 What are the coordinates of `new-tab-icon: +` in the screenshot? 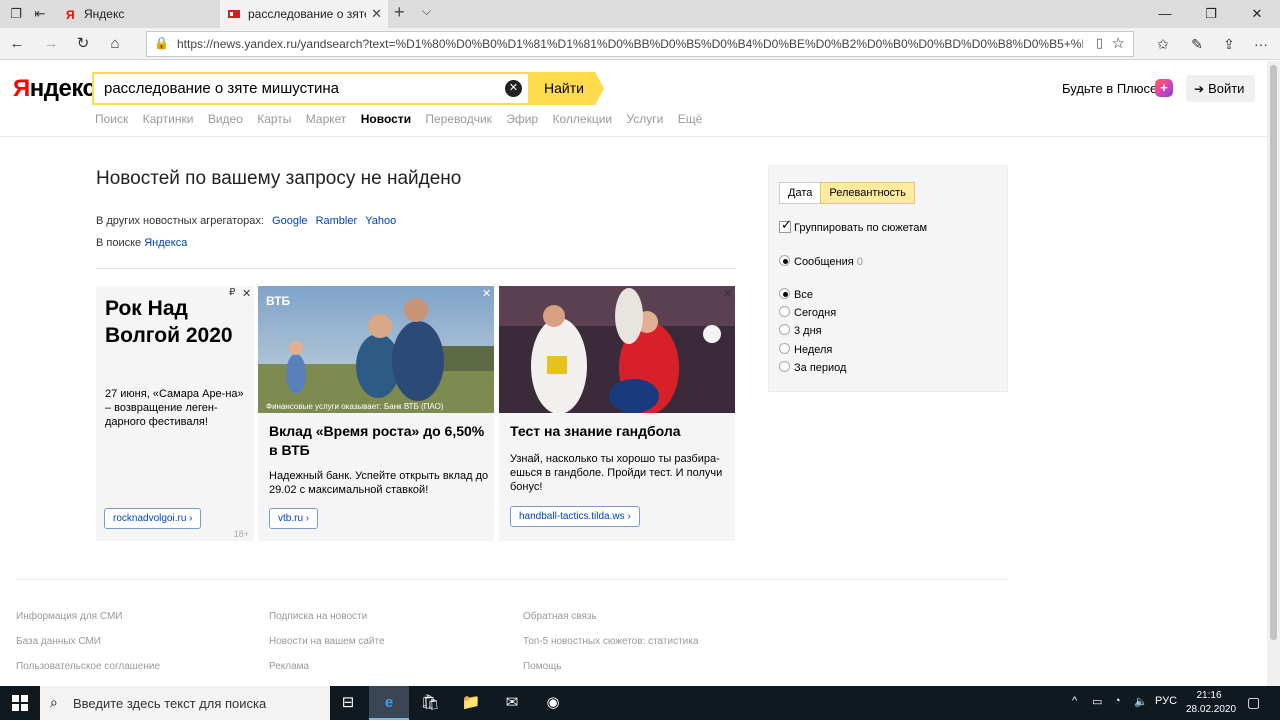 It's located at (399, 12).